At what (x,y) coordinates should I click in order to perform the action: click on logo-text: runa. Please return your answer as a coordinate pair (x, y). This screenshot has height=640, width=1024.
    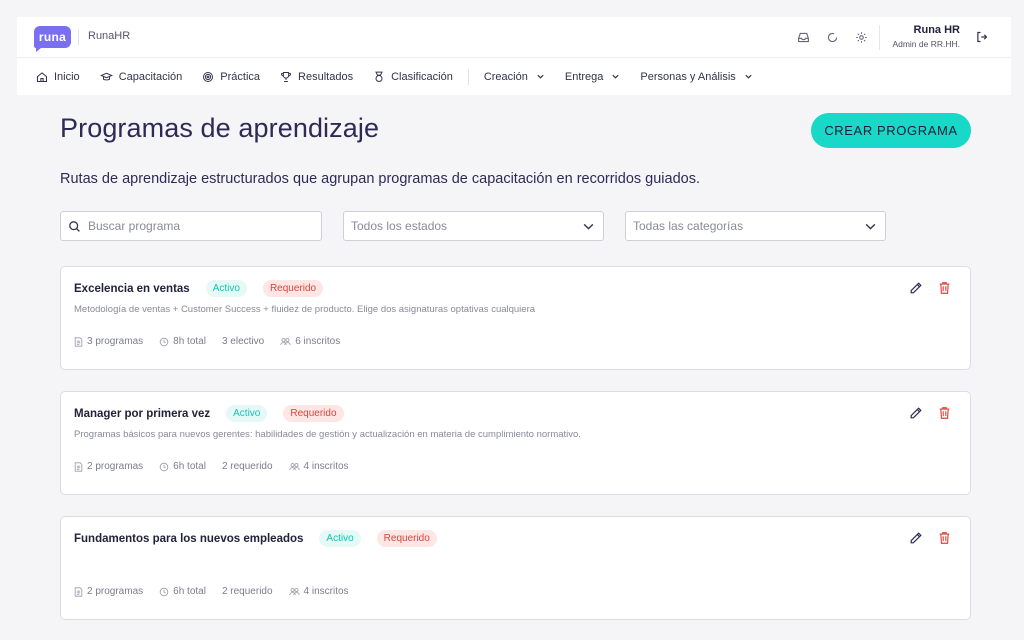
    Looking at the image, I should click on (52, 37).